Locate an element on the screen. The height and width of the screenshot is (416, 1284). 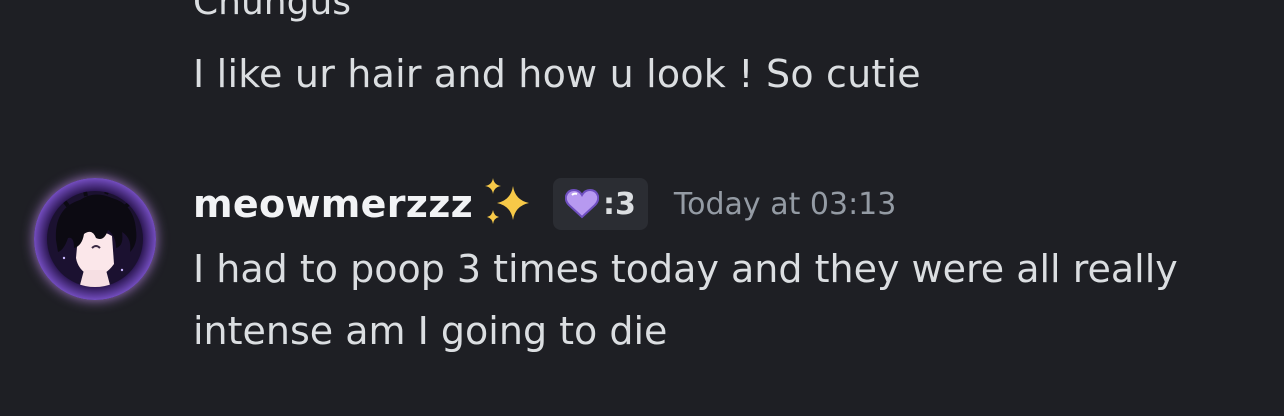
purple-heart-icon is located at coordinates (582, 203).